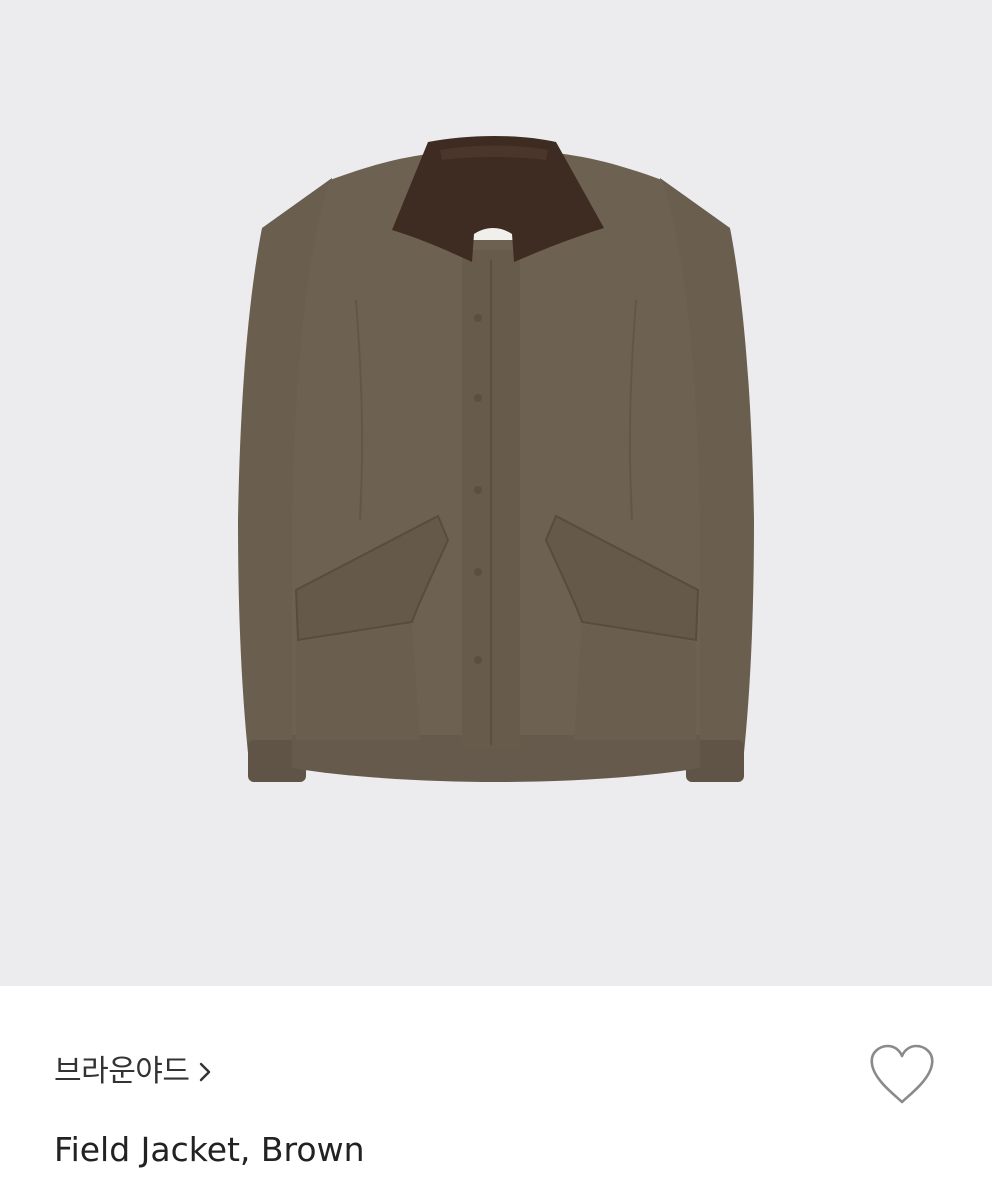  What do you see at coordinates (902, 1075) in the screenshot?
I see `heart-outline-icon` at bounding box center [902, 1075].